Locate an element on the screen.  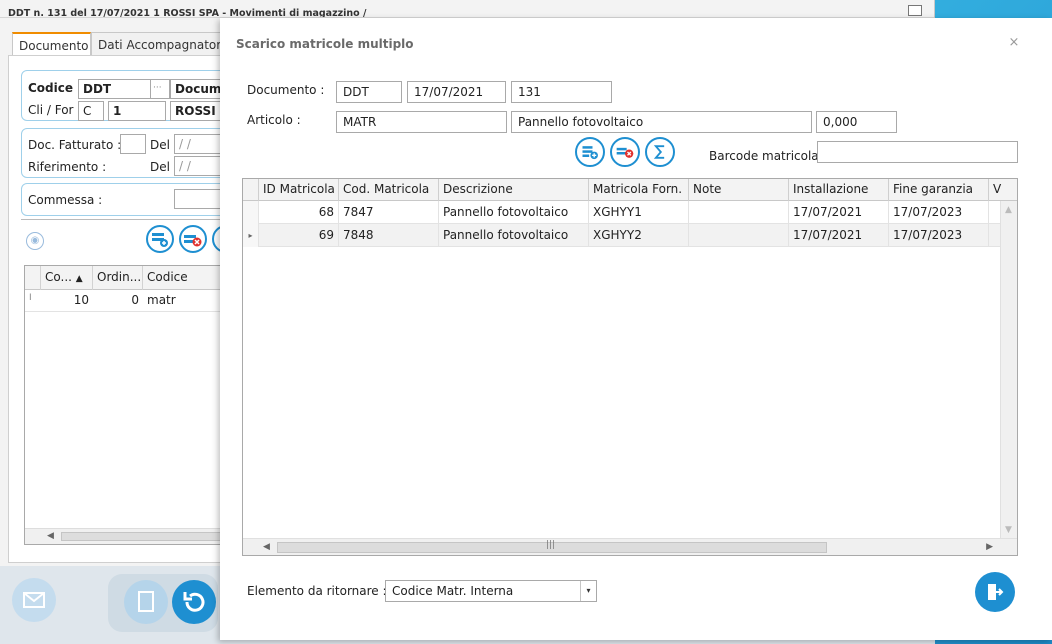
eye-icon: ◉ is located at coordinates (35, 241).